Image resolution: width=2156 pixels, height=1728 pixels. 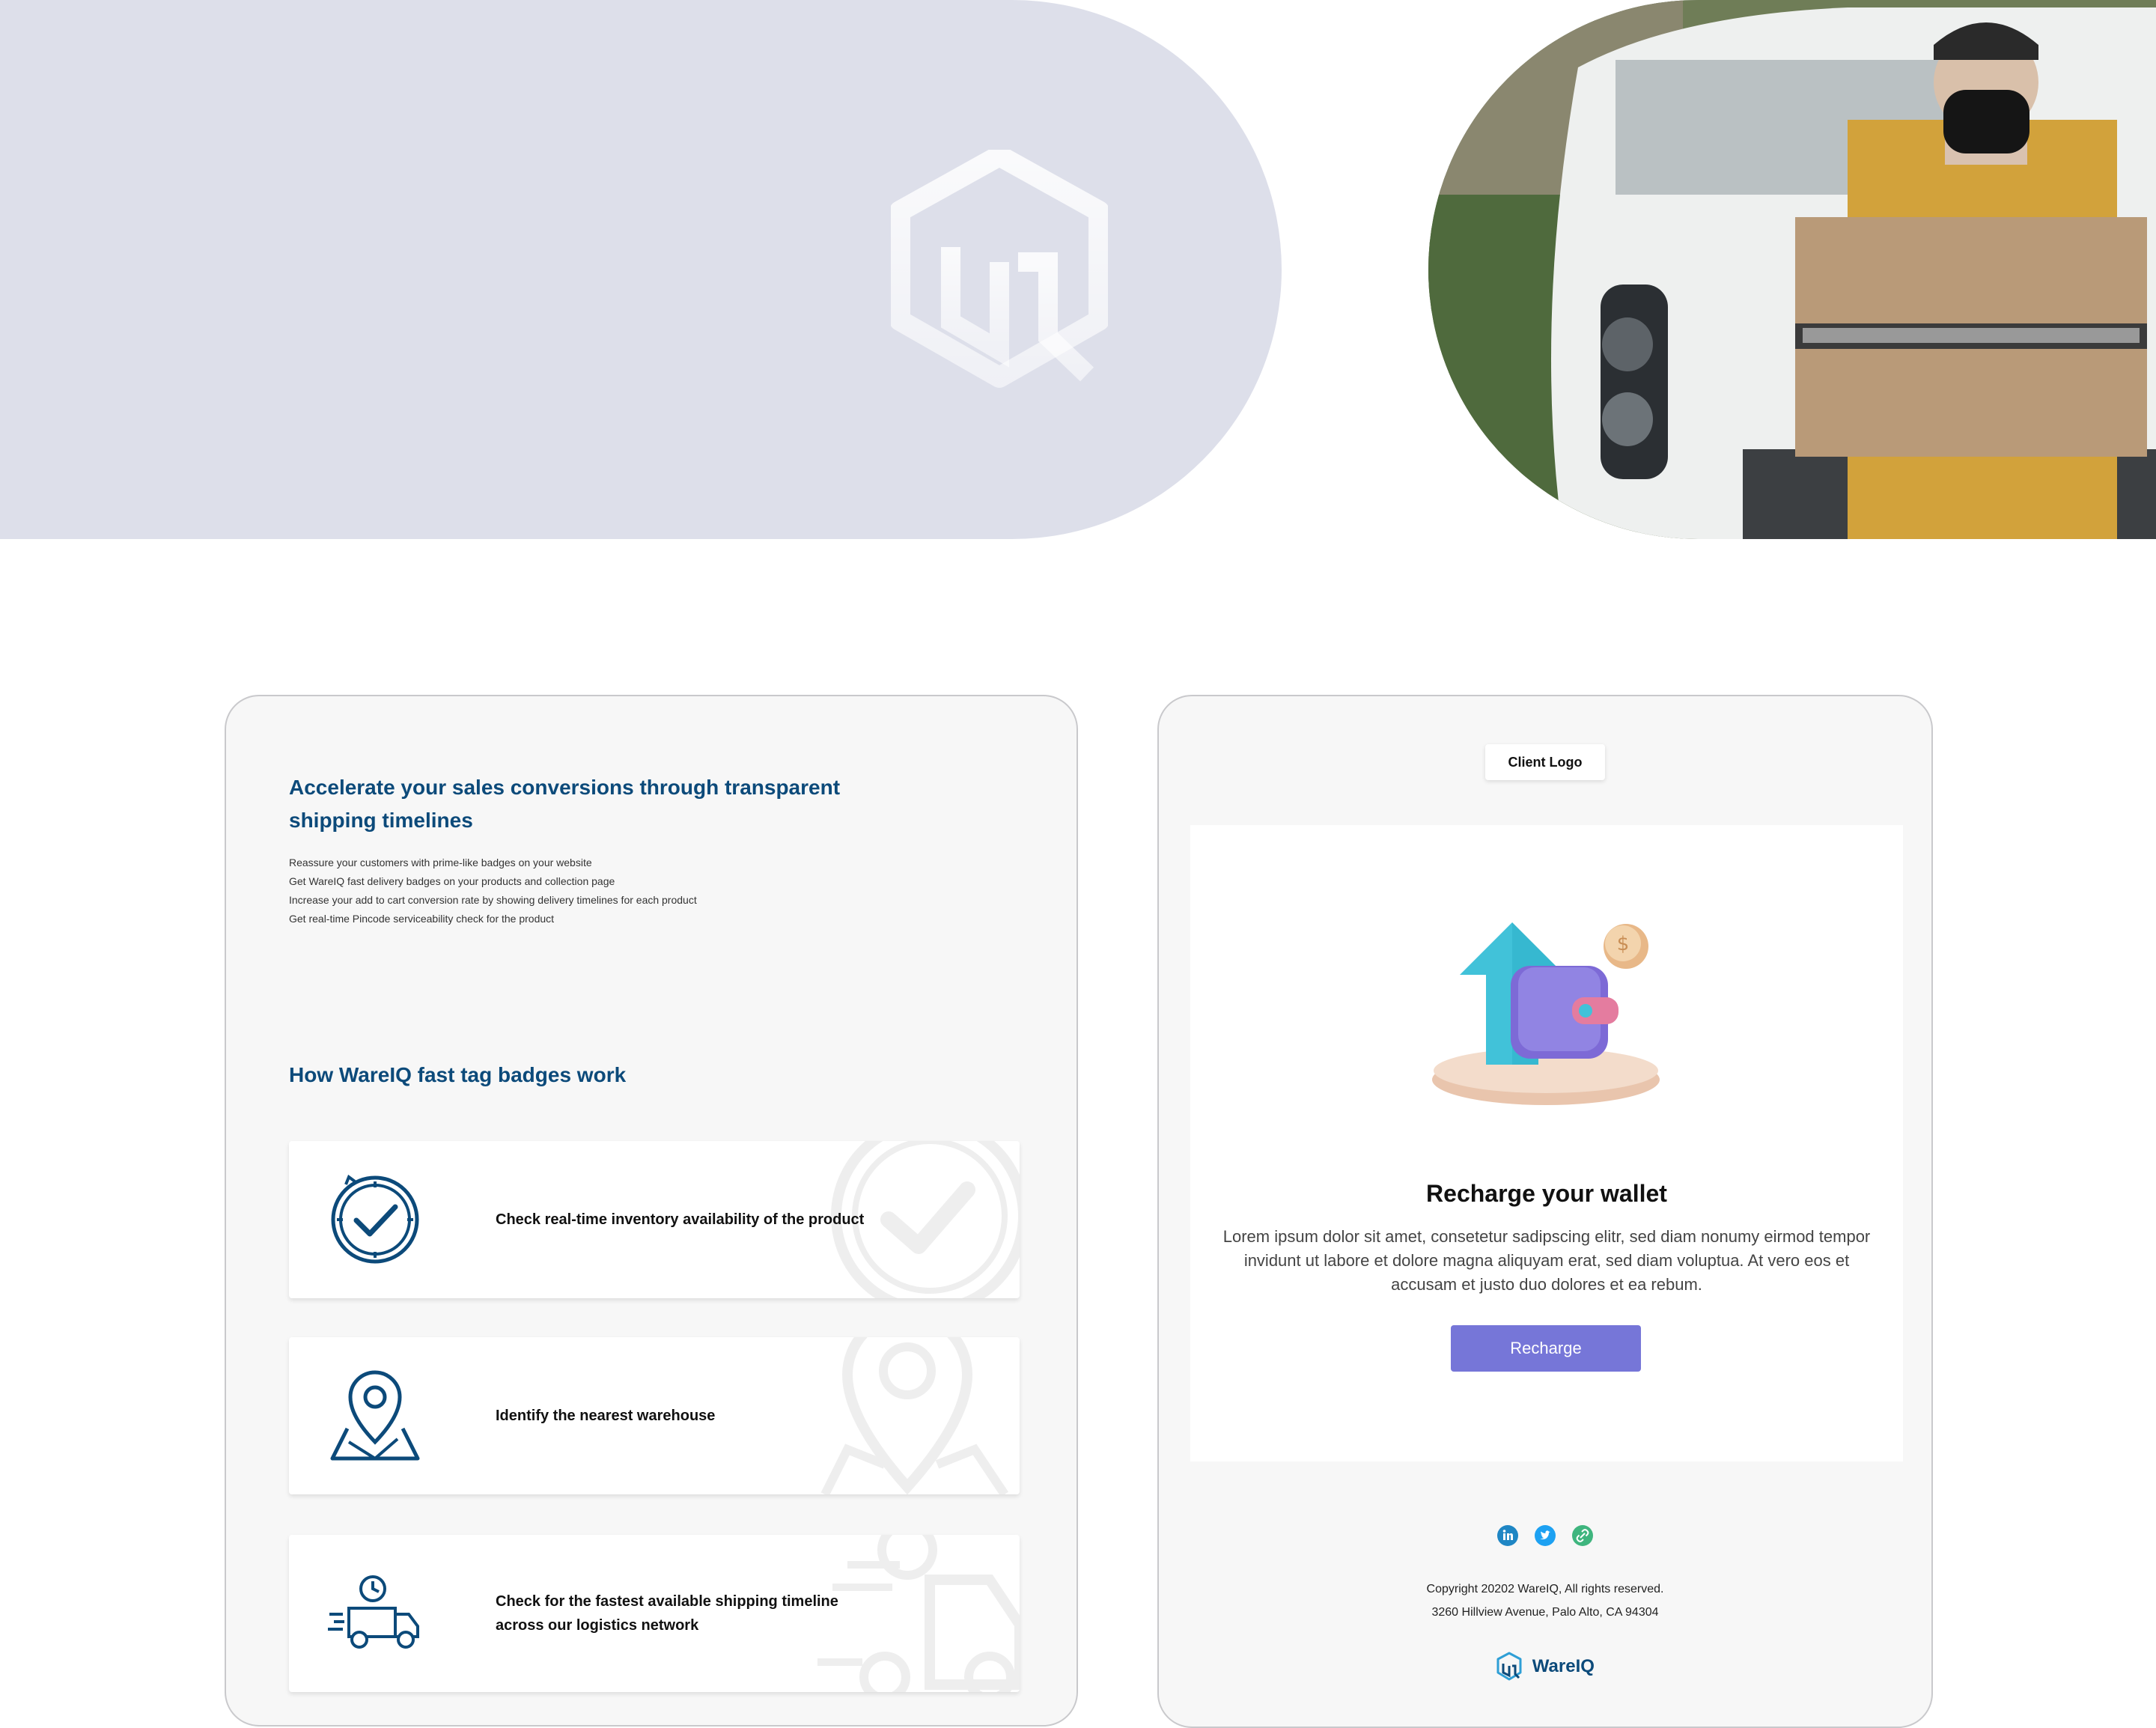 I want to click on footer-brand: WareIQ, so click(x=1545, y=1667).